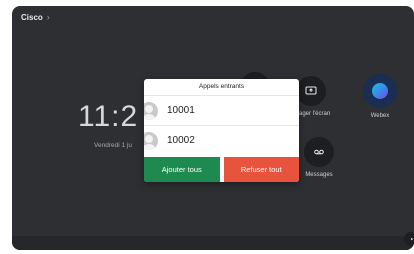 Image resolution: width=414 pixels, height=254 pixels. I want to click on call-row: 10002, so click(221, 140).